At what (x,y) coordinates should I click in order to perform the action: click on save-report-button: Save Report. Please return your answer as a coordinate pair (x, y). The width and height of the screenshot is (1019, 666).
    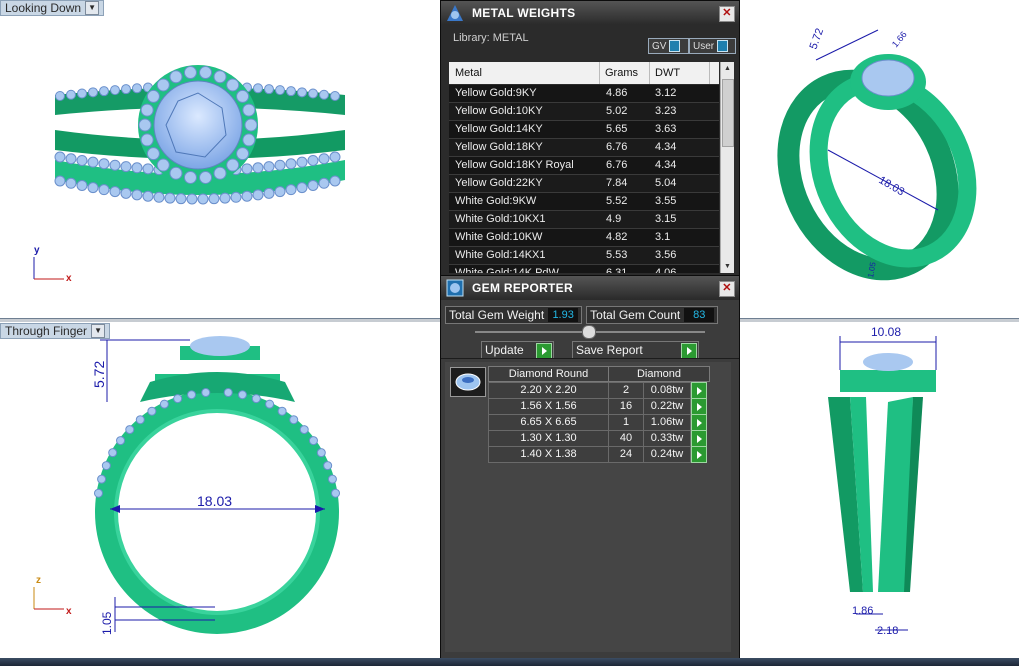
    Looking at the image, I should click on (635, 350).